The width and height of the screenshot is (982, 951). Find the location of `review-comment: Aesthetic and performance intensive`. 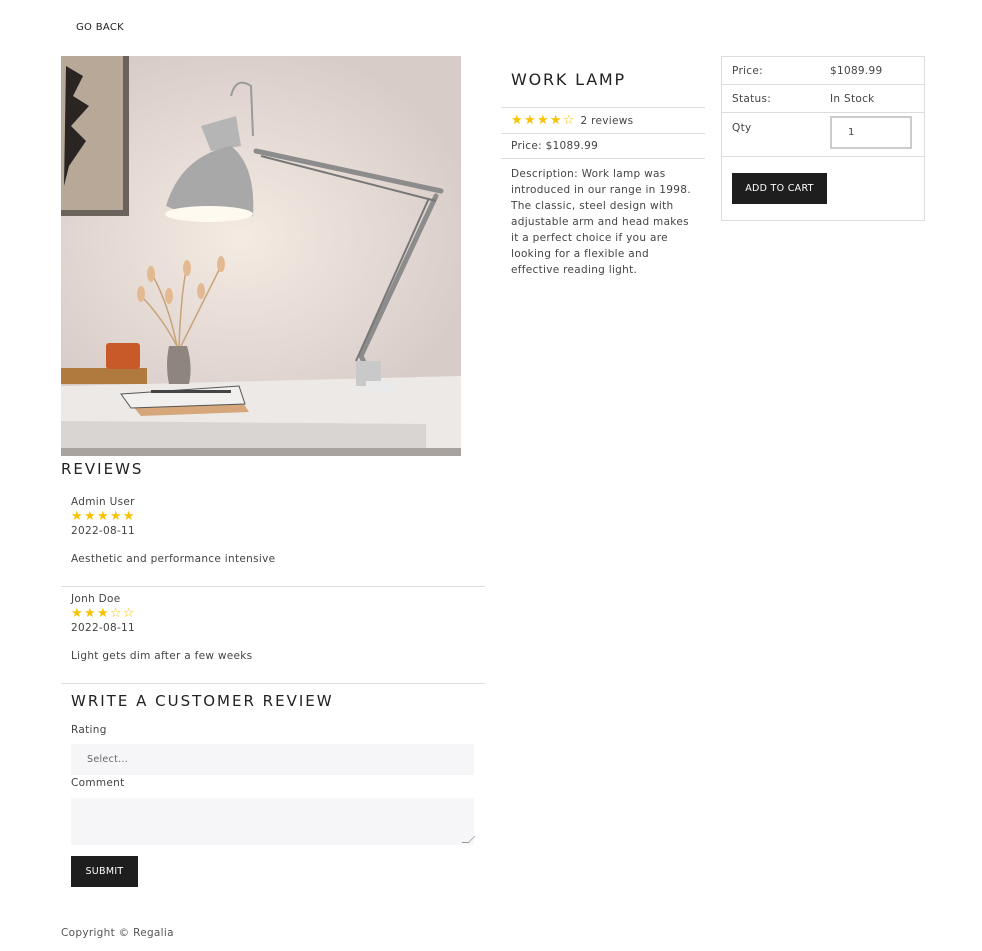

review-comment: Aesthetic and performance intensive is located at coordinates (173, 559).